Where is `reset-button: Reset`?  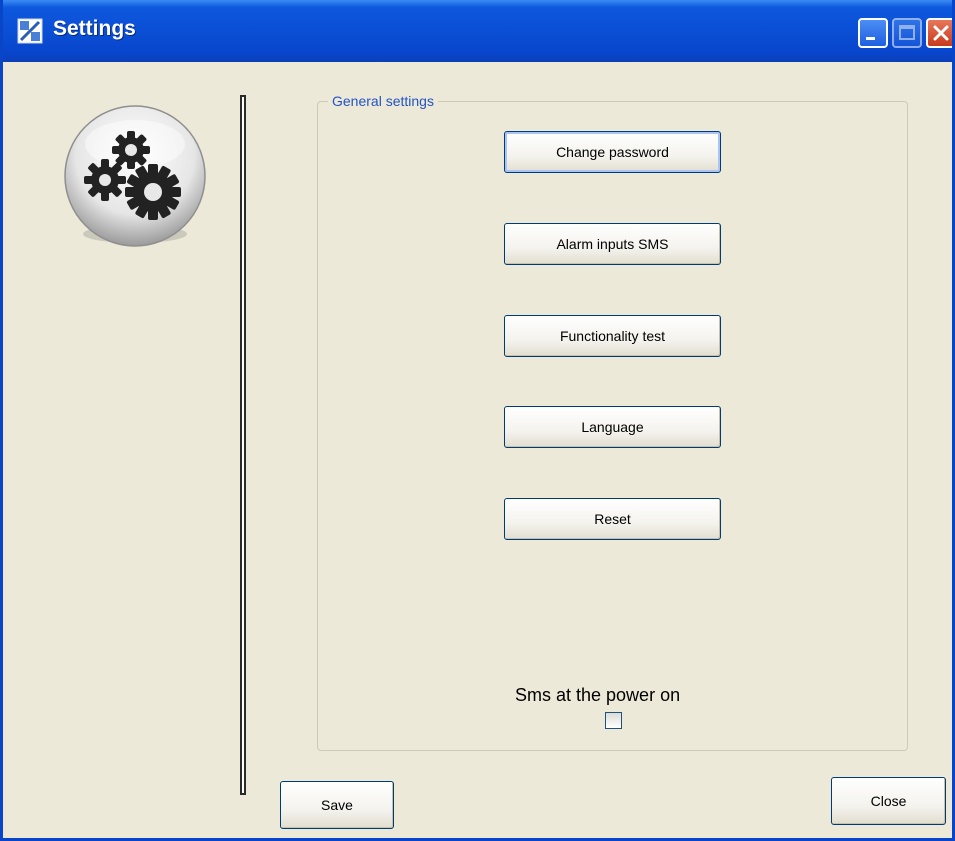 reset-button: Reset is located at coordinates (612, 519).